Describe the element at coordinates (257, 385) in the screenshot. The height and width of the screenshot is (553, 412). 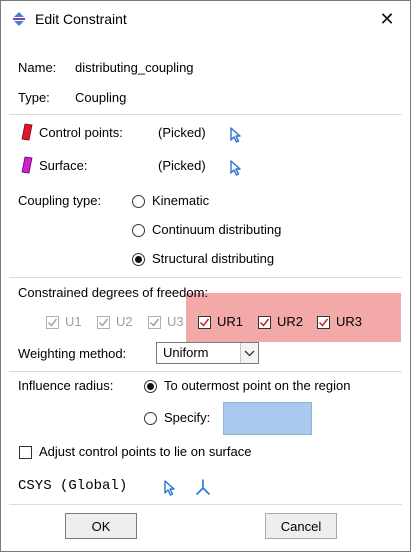
I see `radio-outermost-label: To outermost point on the region` at that location.